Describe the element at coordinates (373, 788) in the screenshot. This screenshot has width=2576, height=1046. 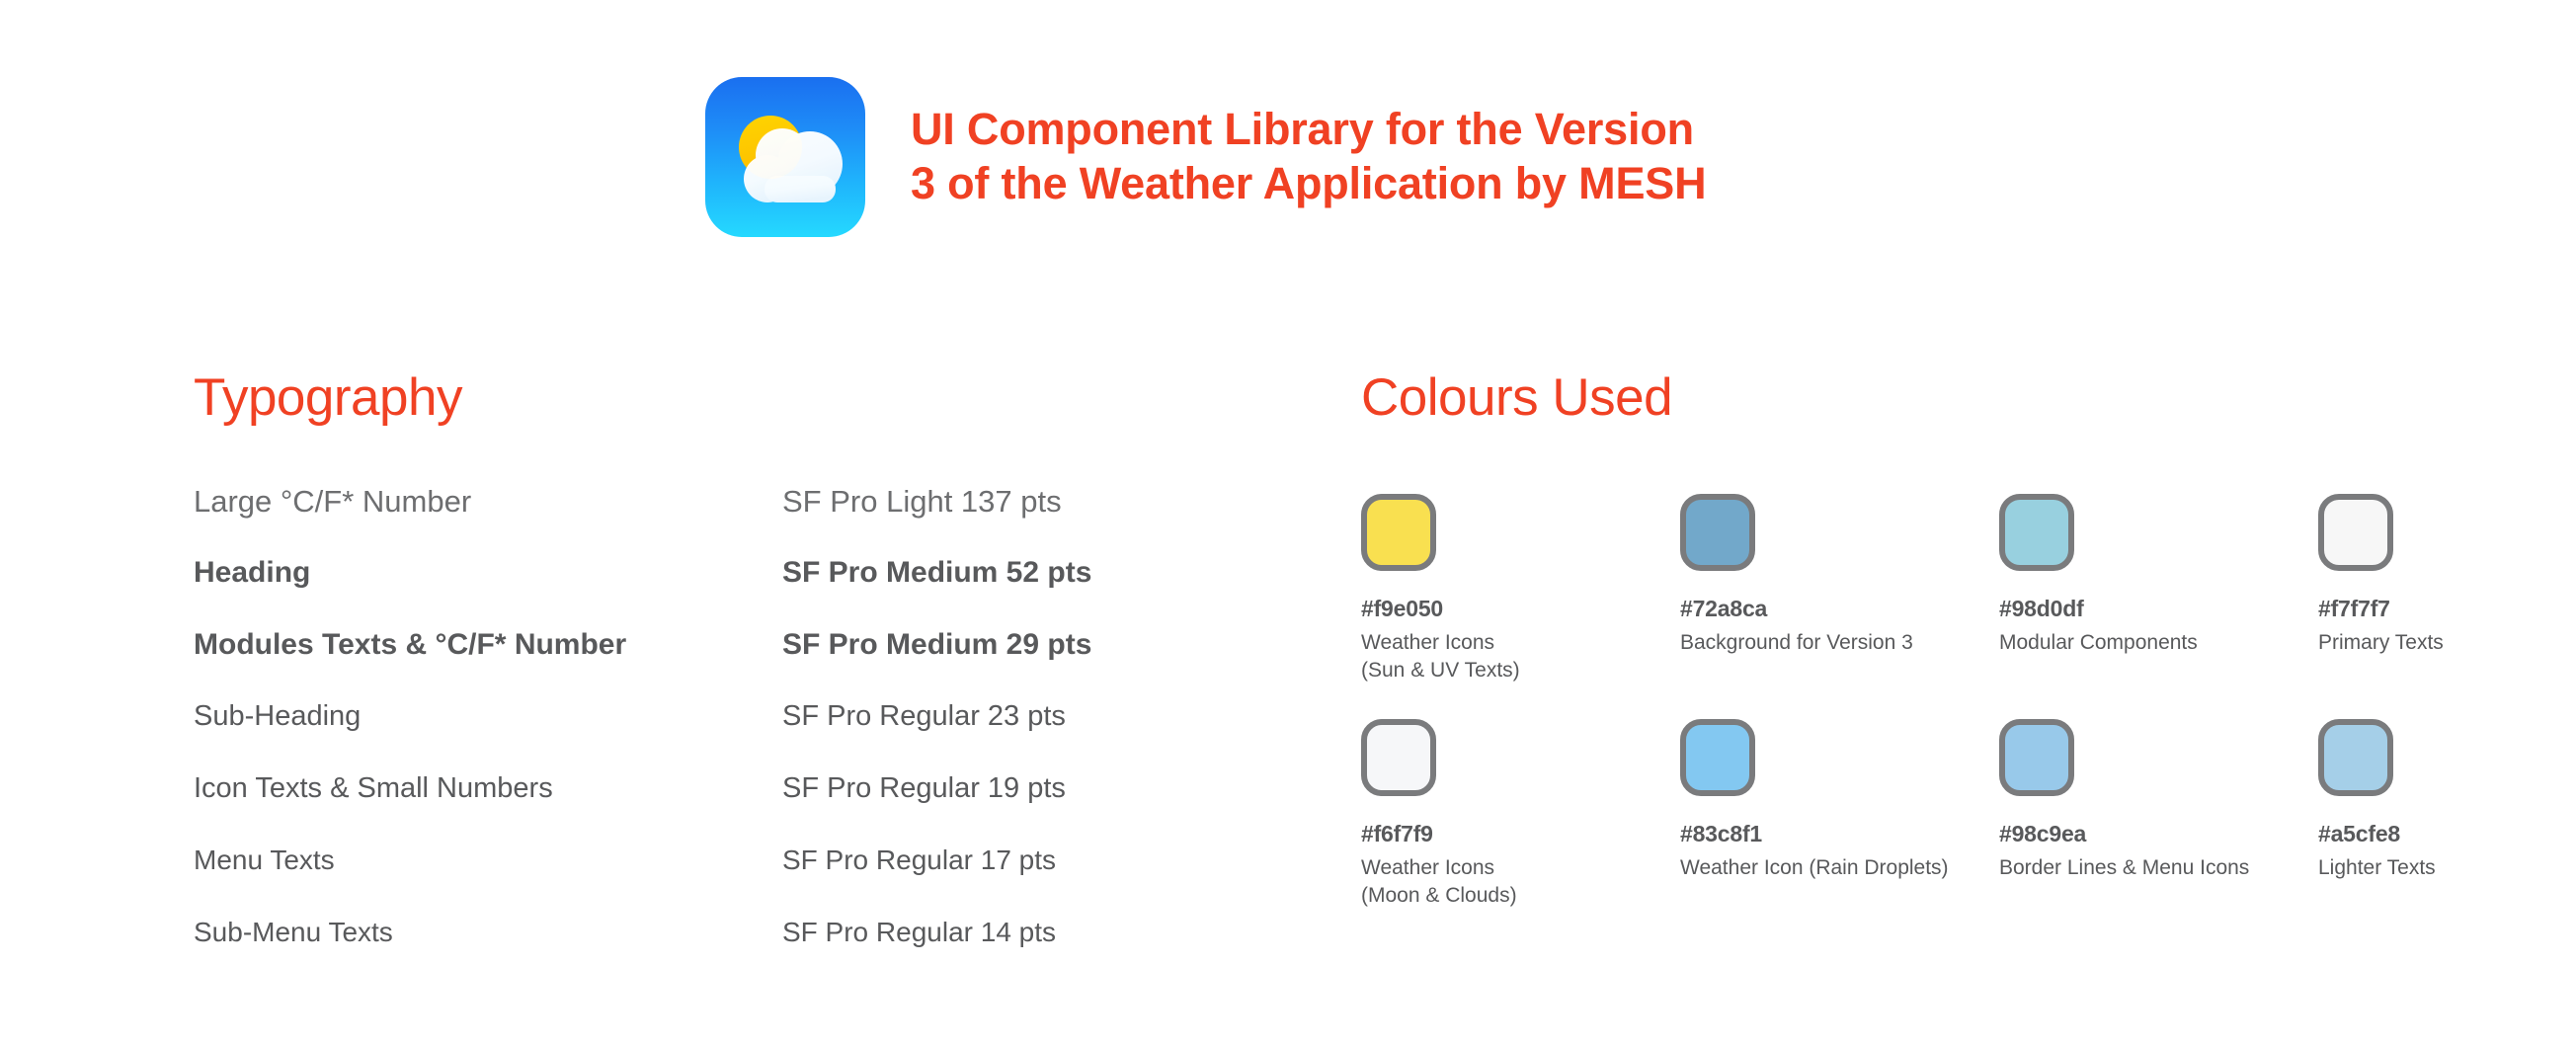
I see `typography-label: Icon Texts & Small Numbers` at that location.